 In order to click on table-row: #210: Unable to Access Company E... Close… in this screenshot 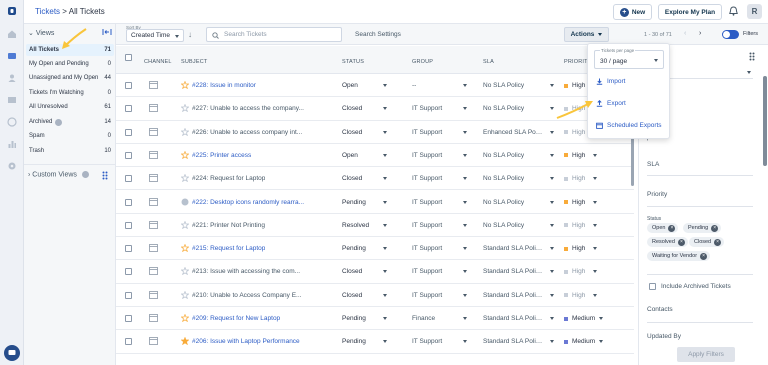, I will do `click(375, 295)`.